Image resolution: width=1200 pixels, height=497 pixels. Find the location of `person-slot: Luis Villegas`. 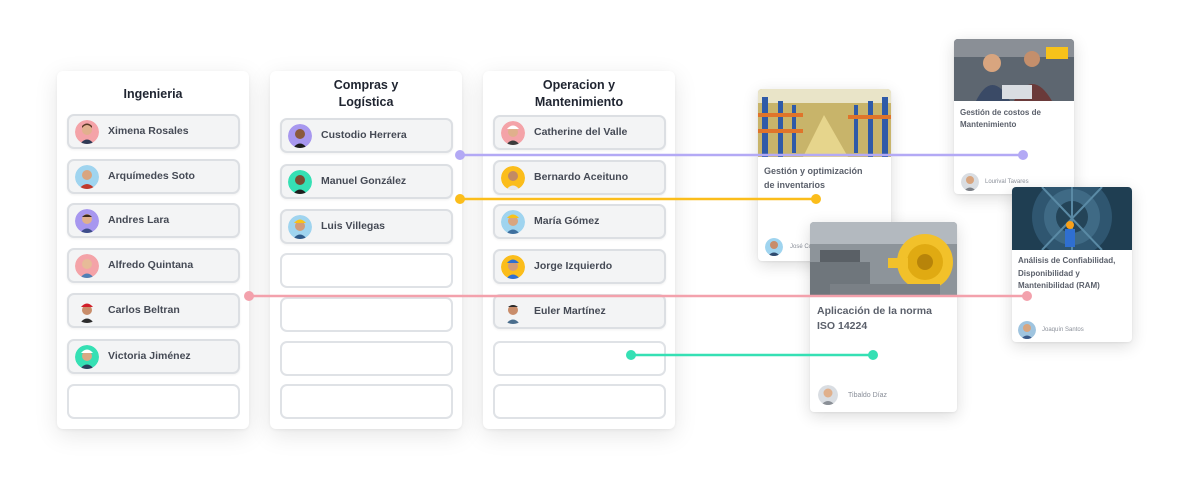

person-slot: Luis Villegas is located at coordinates (366, 226).